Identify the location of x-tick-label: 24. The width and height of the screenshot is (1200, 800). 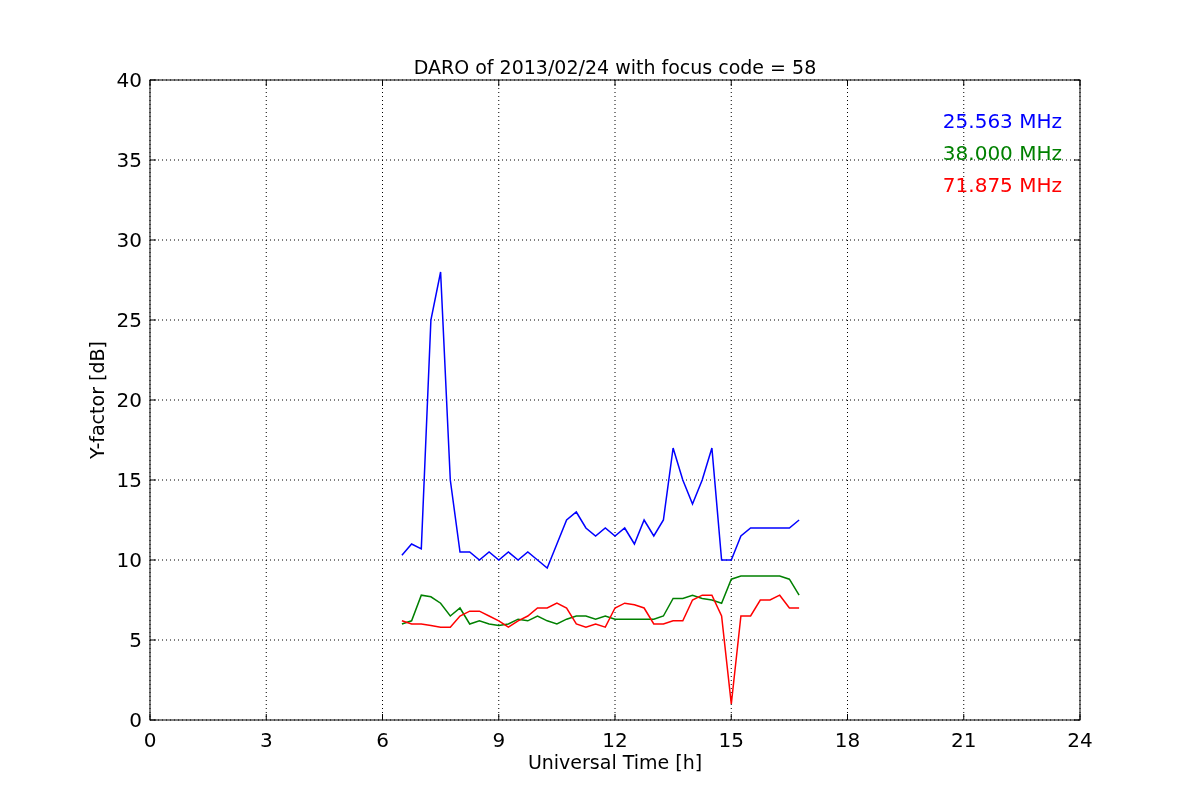
(1080, 740).